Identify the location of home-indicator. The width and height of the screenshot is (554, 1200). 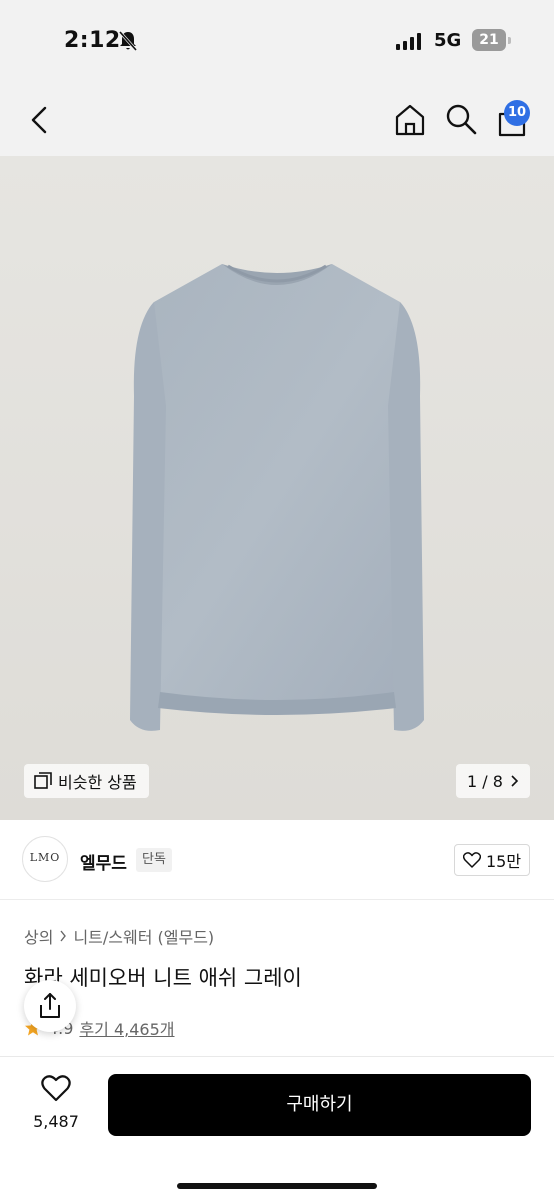
(277, 1186).